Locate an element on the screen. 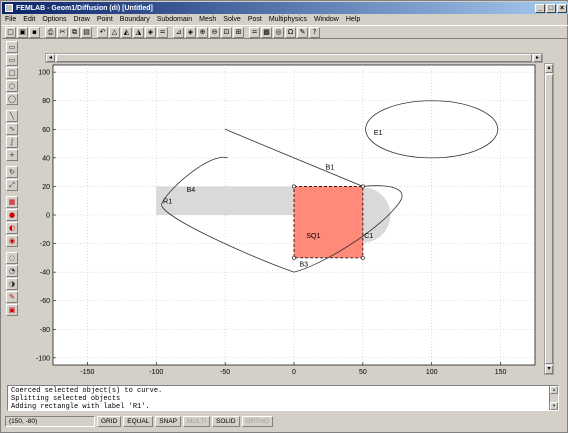  subdomain-mode-icon: ◈ is located at coordinates (150, 32).